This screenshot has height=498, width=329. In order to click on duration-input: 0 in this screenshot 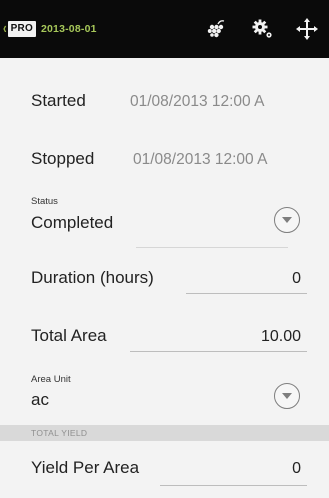, I will do `click(245, 279)`.